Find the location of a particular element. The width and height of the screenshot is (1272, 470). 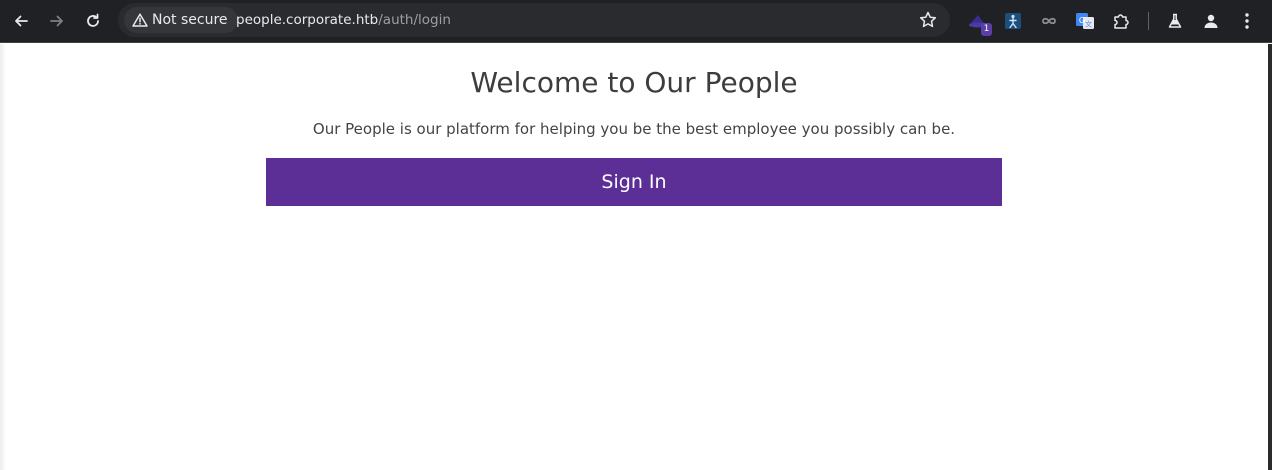

kebab-menu-icon is located at coordinates (1247, 21).